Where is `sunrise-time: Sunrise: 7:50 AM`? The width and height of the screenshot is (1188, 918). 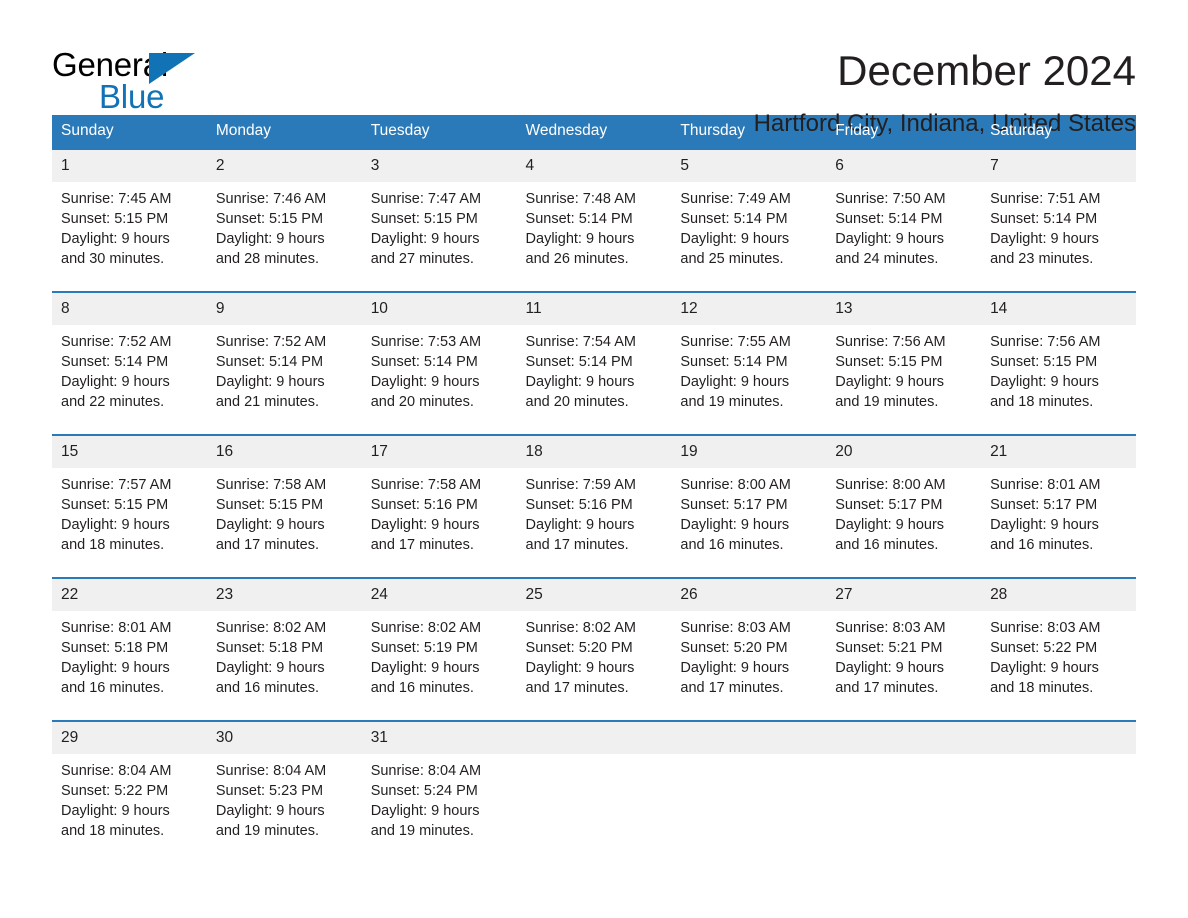 sunrise-time: Sunrise: 7:50 AM is located at coordinates (890, 199).